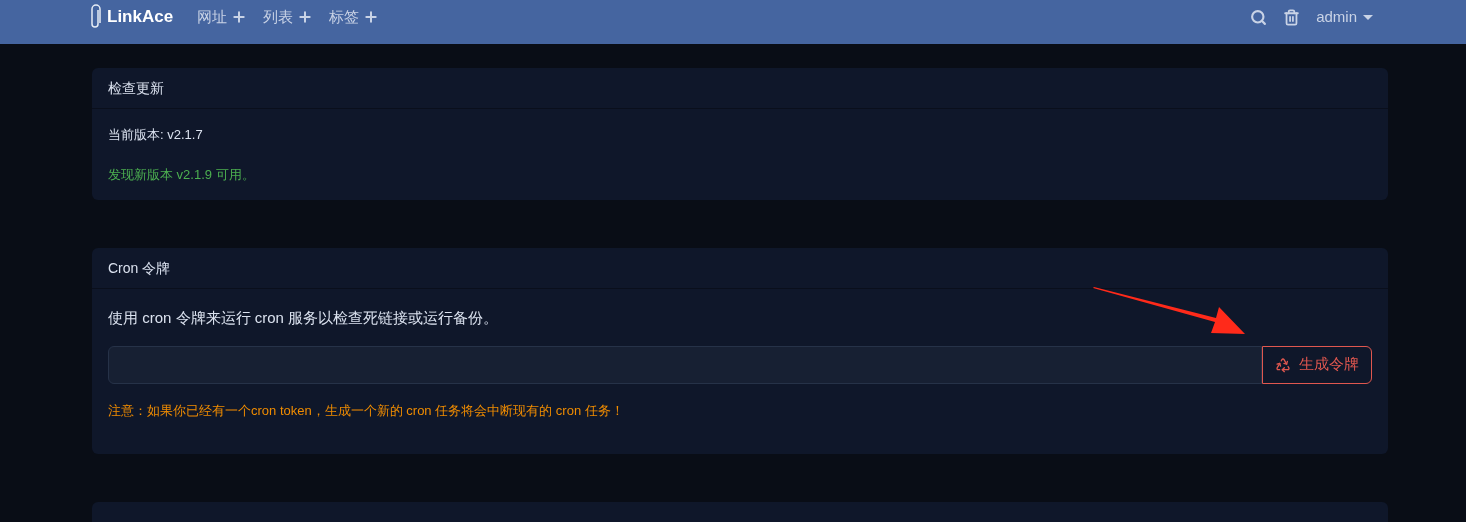 The width and height of the screenshot is (1466, 522). What do you see at coordinates (156, 135) in the screenshot?
I see `current-version-text: 当前版本: v2.1.7` at bounding box center [156, 135].